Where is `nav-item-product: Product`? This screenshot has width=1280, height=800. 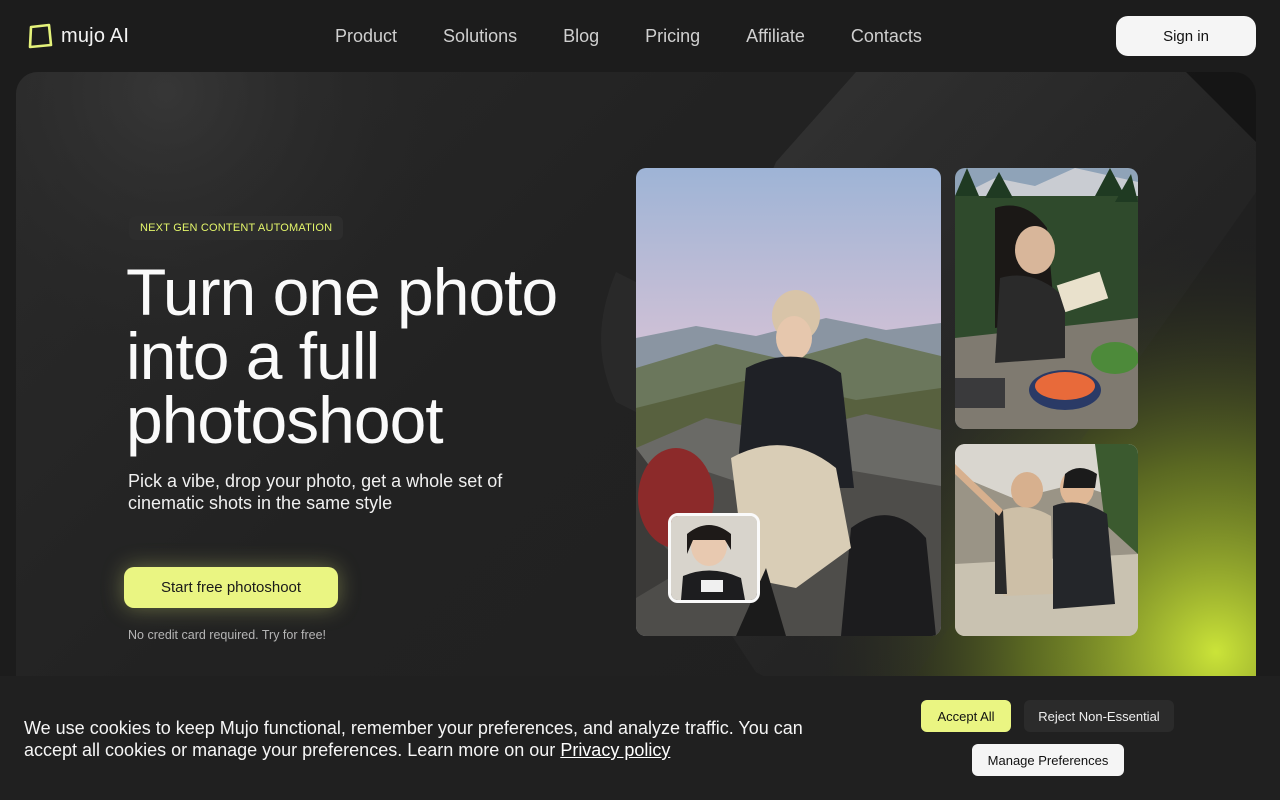 nav-item-product: Product is located at coordinates (366, 36).